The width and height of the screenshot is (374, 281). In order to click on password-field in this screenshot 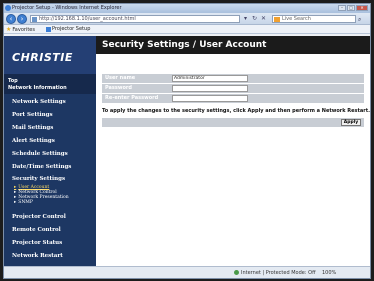, I will do `click(210, 88)`.